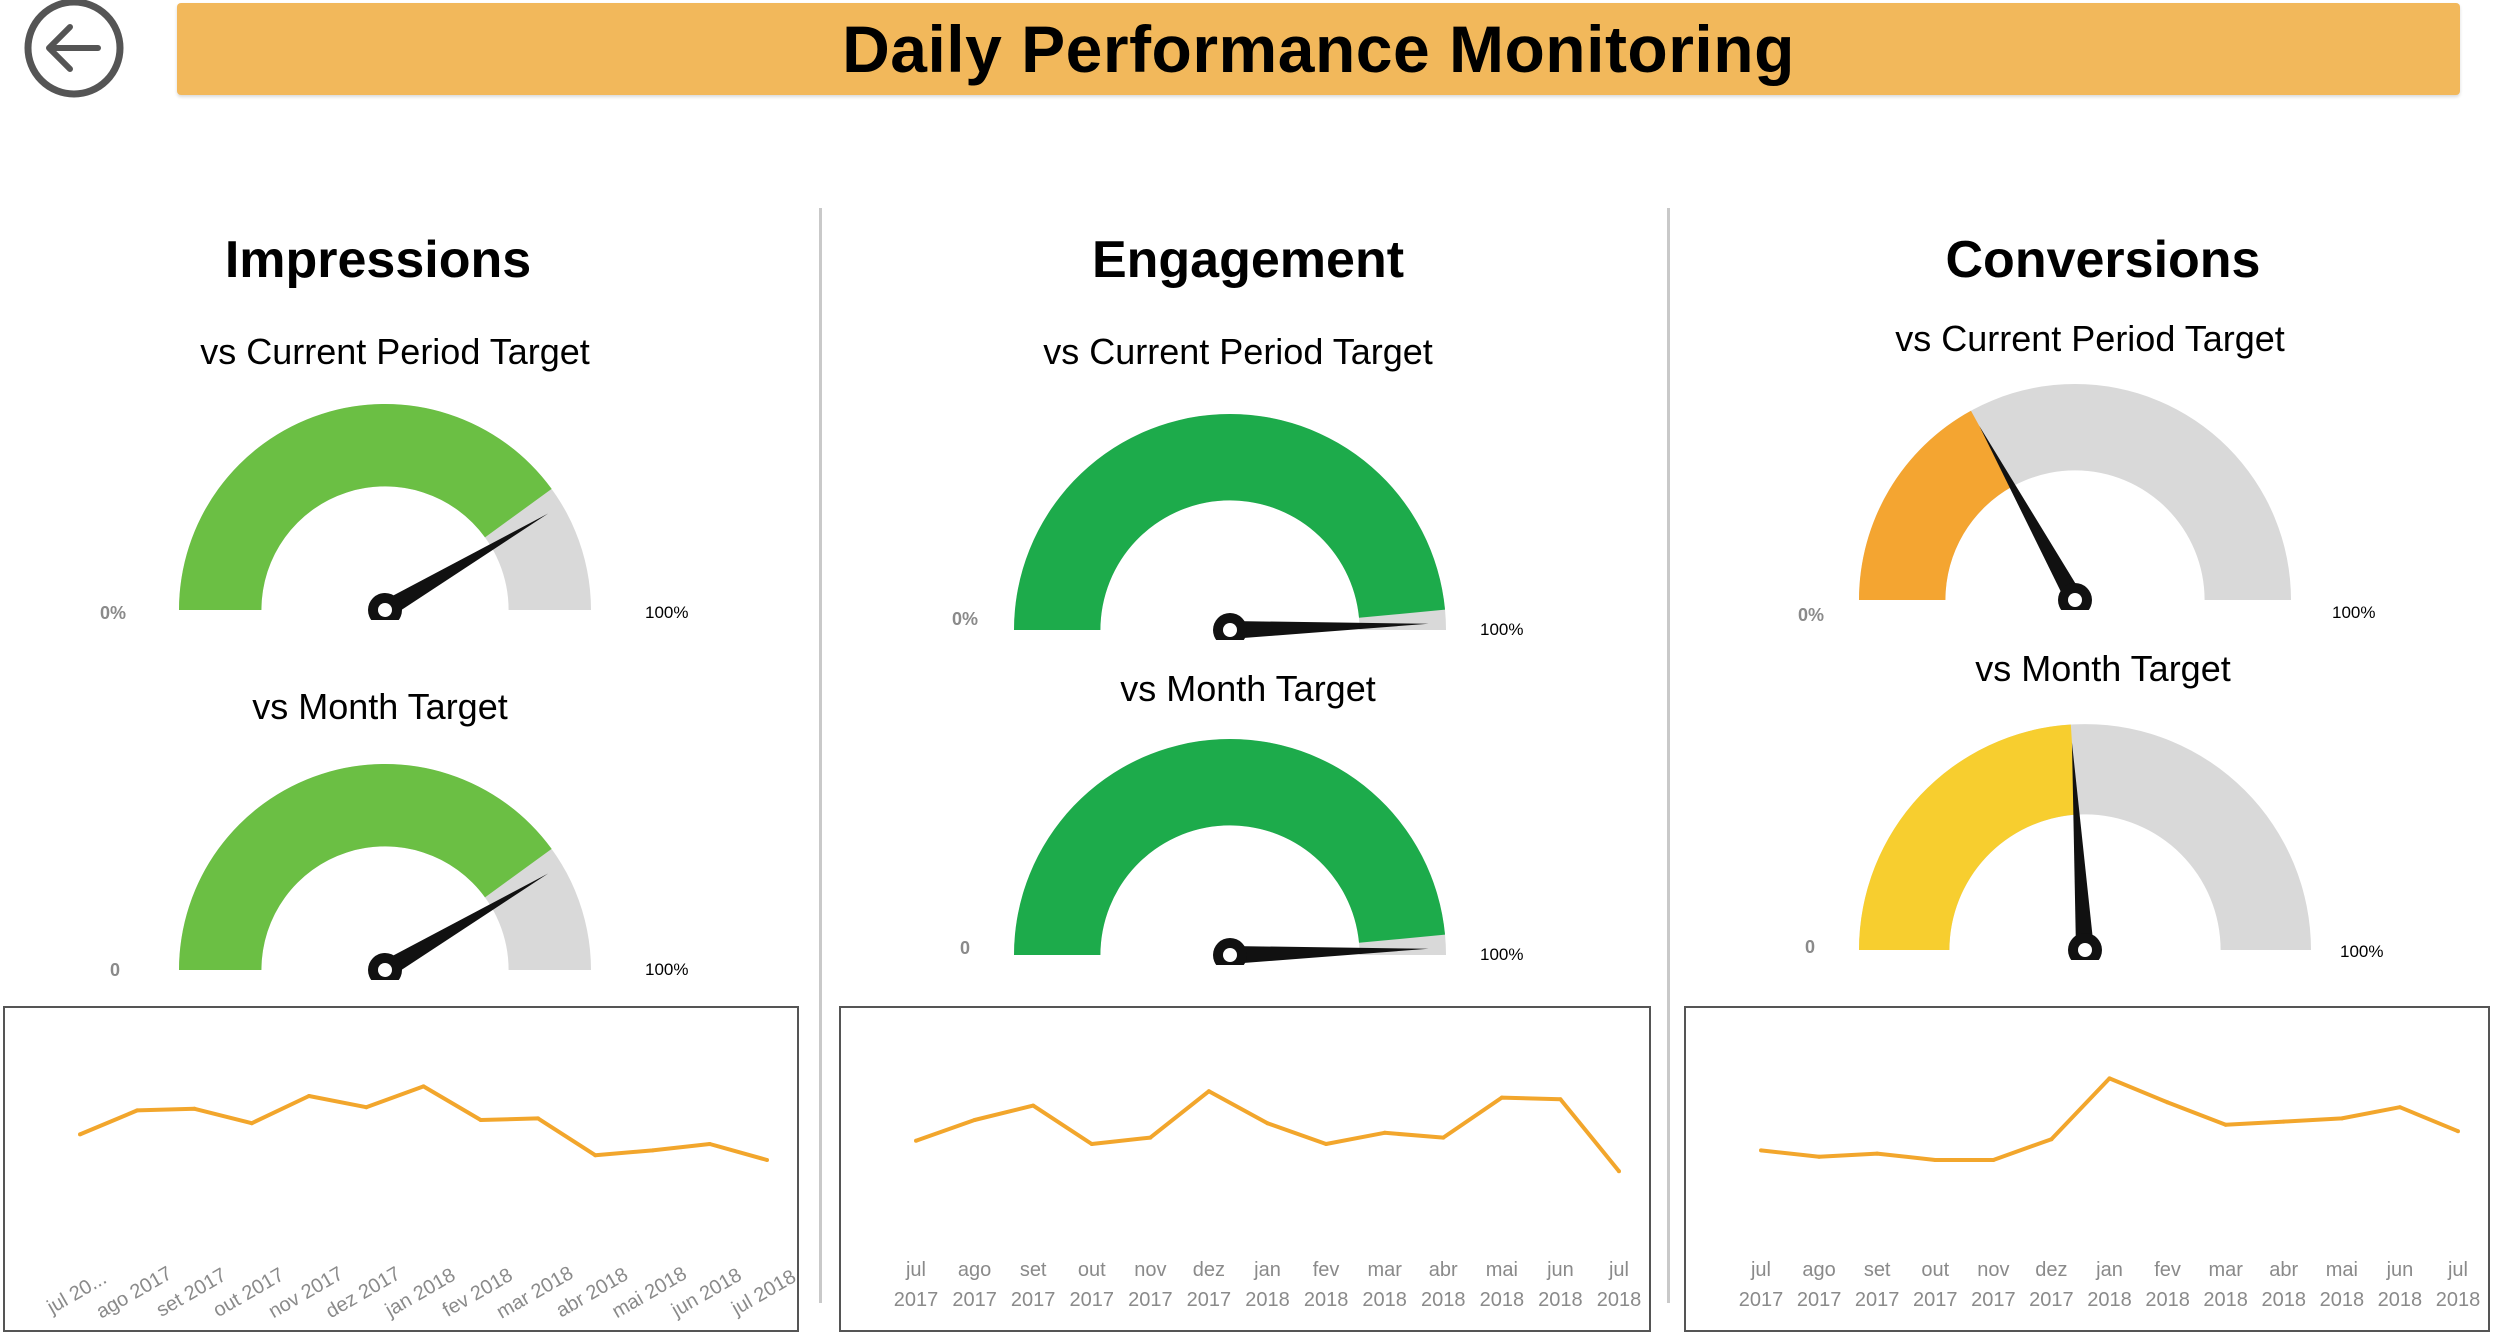 Image resolution: width=2494 pixels, height=1342 pixels. What do you see at coordinates (2103, 260) in the screenshot?
I see `panel-title-conversions: Conversions` at bounding box center [2103, 260].